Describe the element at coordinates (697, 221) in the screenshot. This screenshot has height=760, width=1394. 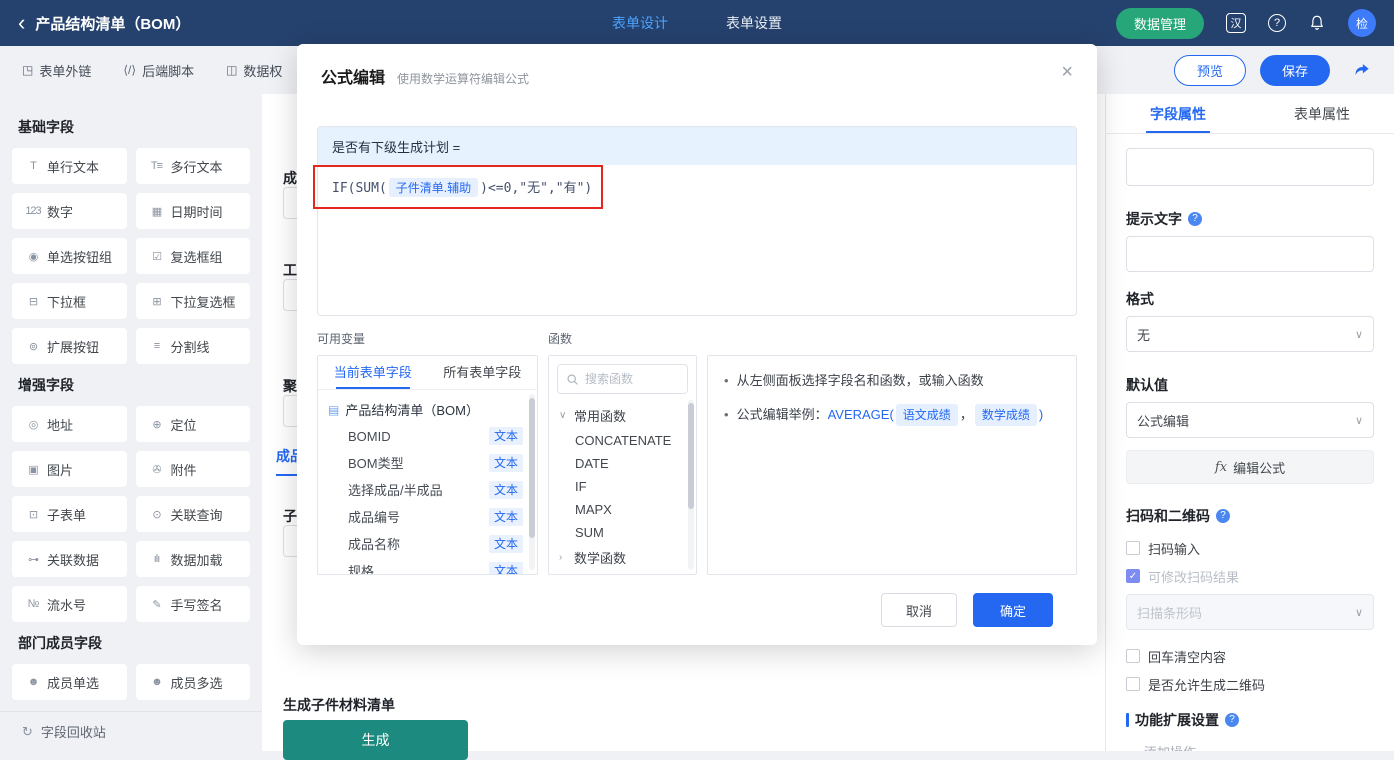
I see `formula-editor: 是否有下级生成计划 = IF(SUM(子件清单.辅助)<=0,"无","有")` at that location.